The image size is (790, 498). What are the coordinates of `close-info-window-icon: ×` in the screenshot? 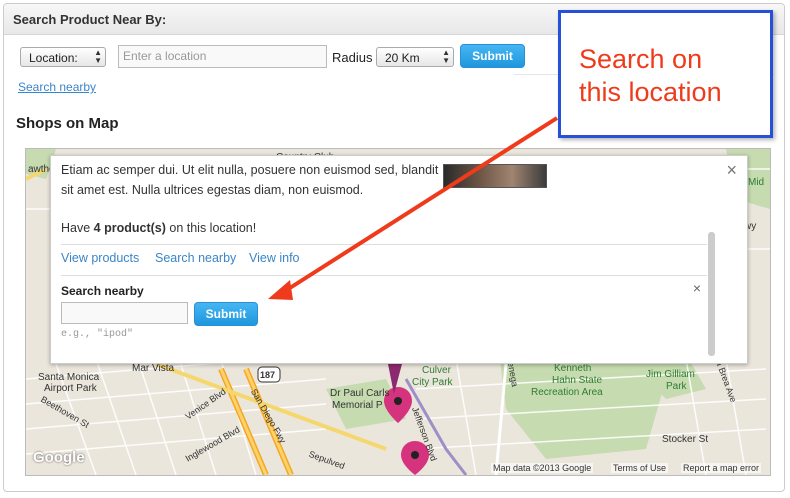 It's located at (731, 170).